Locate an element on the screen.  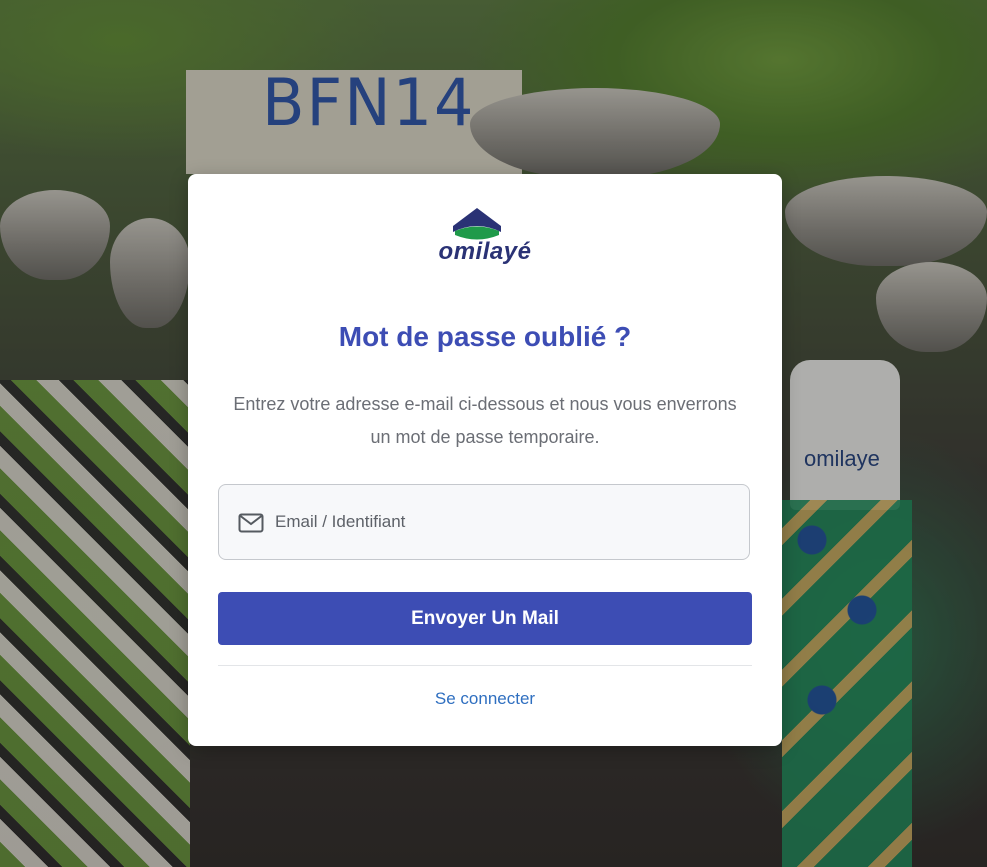
logo-wordmark: omilayé is located at coordinates (485, 251).